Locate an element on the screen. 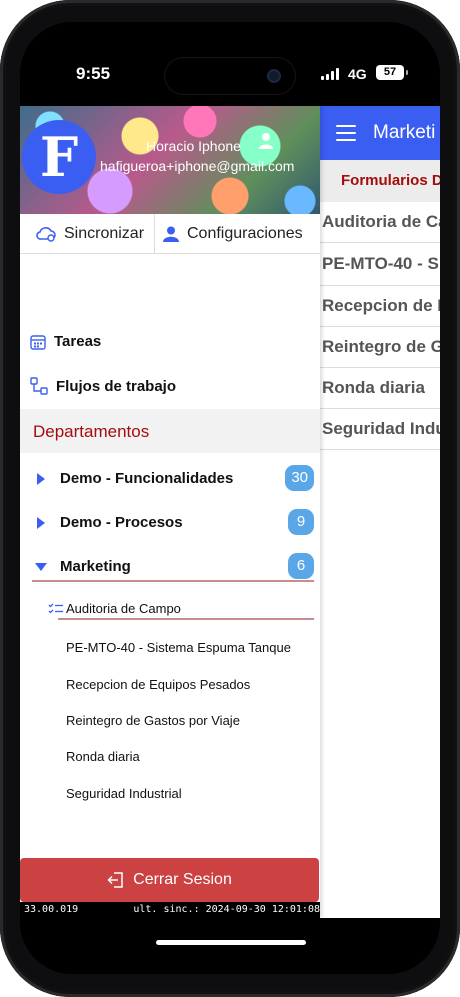 The image size is (460, 997). user-name: Horacio Iphone is located at coordinates (193, 146).